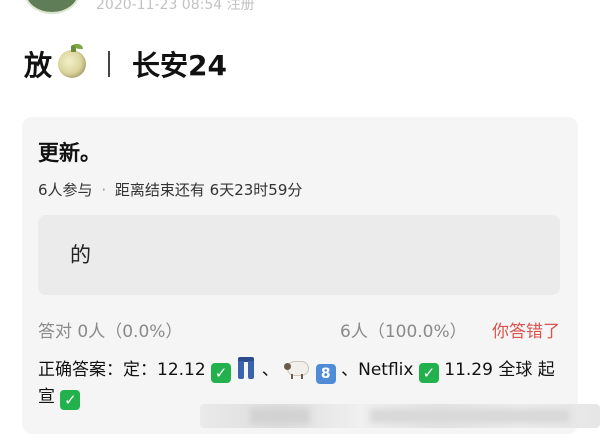 The image size is (600, 434). Describe the element at coordinates (122, 370) in the screenshot. I see `answer-prefix: 正确答案：定：12.12` at that location.